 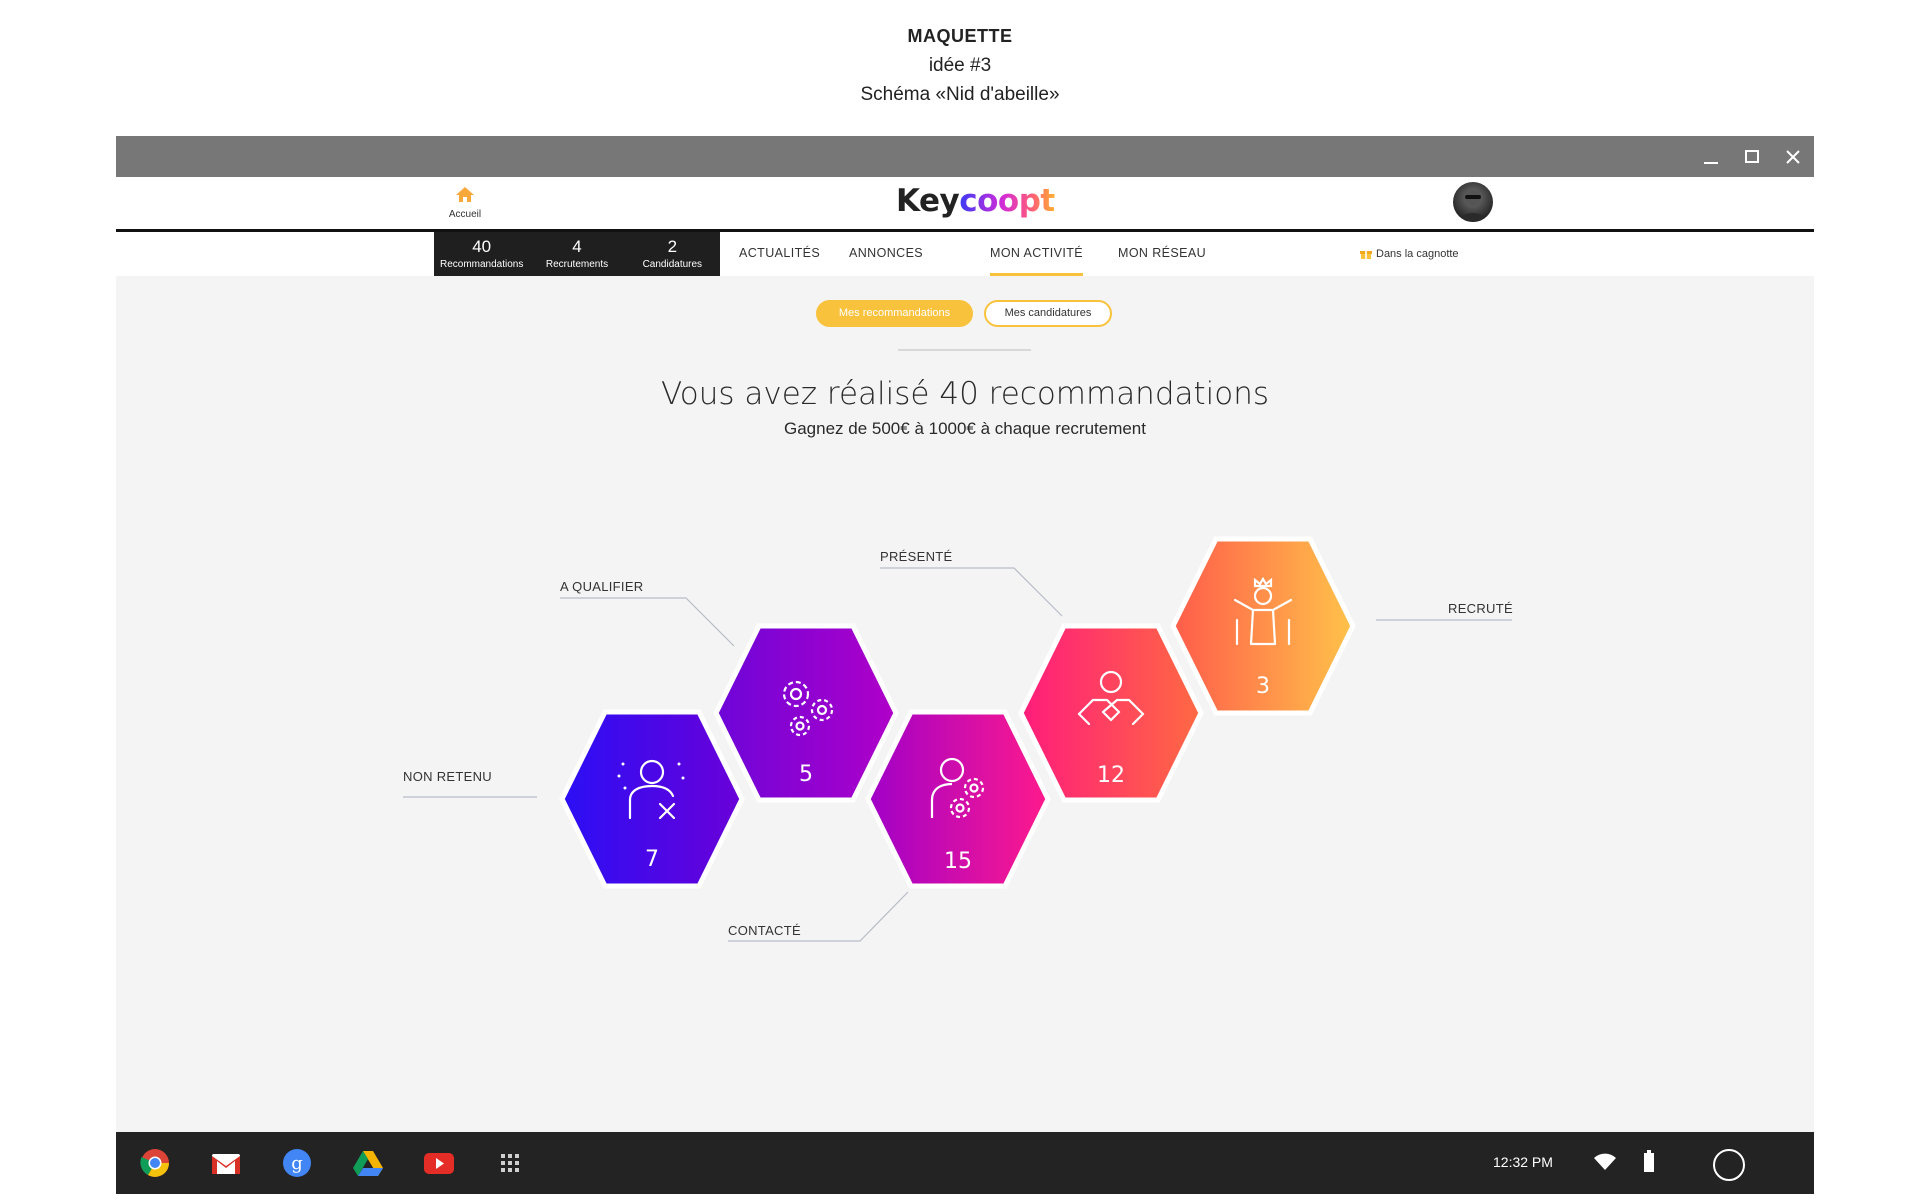 What do you see at coordinates (1111, 775) in the screenshot?
I see `hex-count: 12` at bounding box center [1111, 775].